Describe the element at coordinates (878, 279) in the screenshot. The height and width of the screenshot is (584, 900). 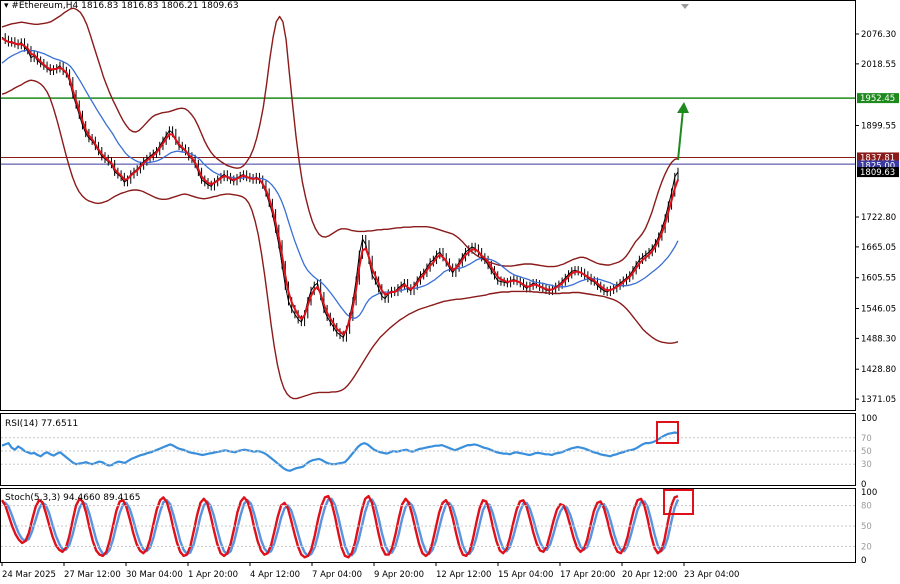
I see `price-y-tick-label: 1605.55` at that location.